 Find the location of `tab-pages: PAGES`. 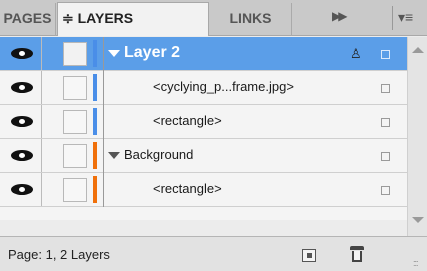

tab-pages: PAGES is located at coordinates (28, 19).